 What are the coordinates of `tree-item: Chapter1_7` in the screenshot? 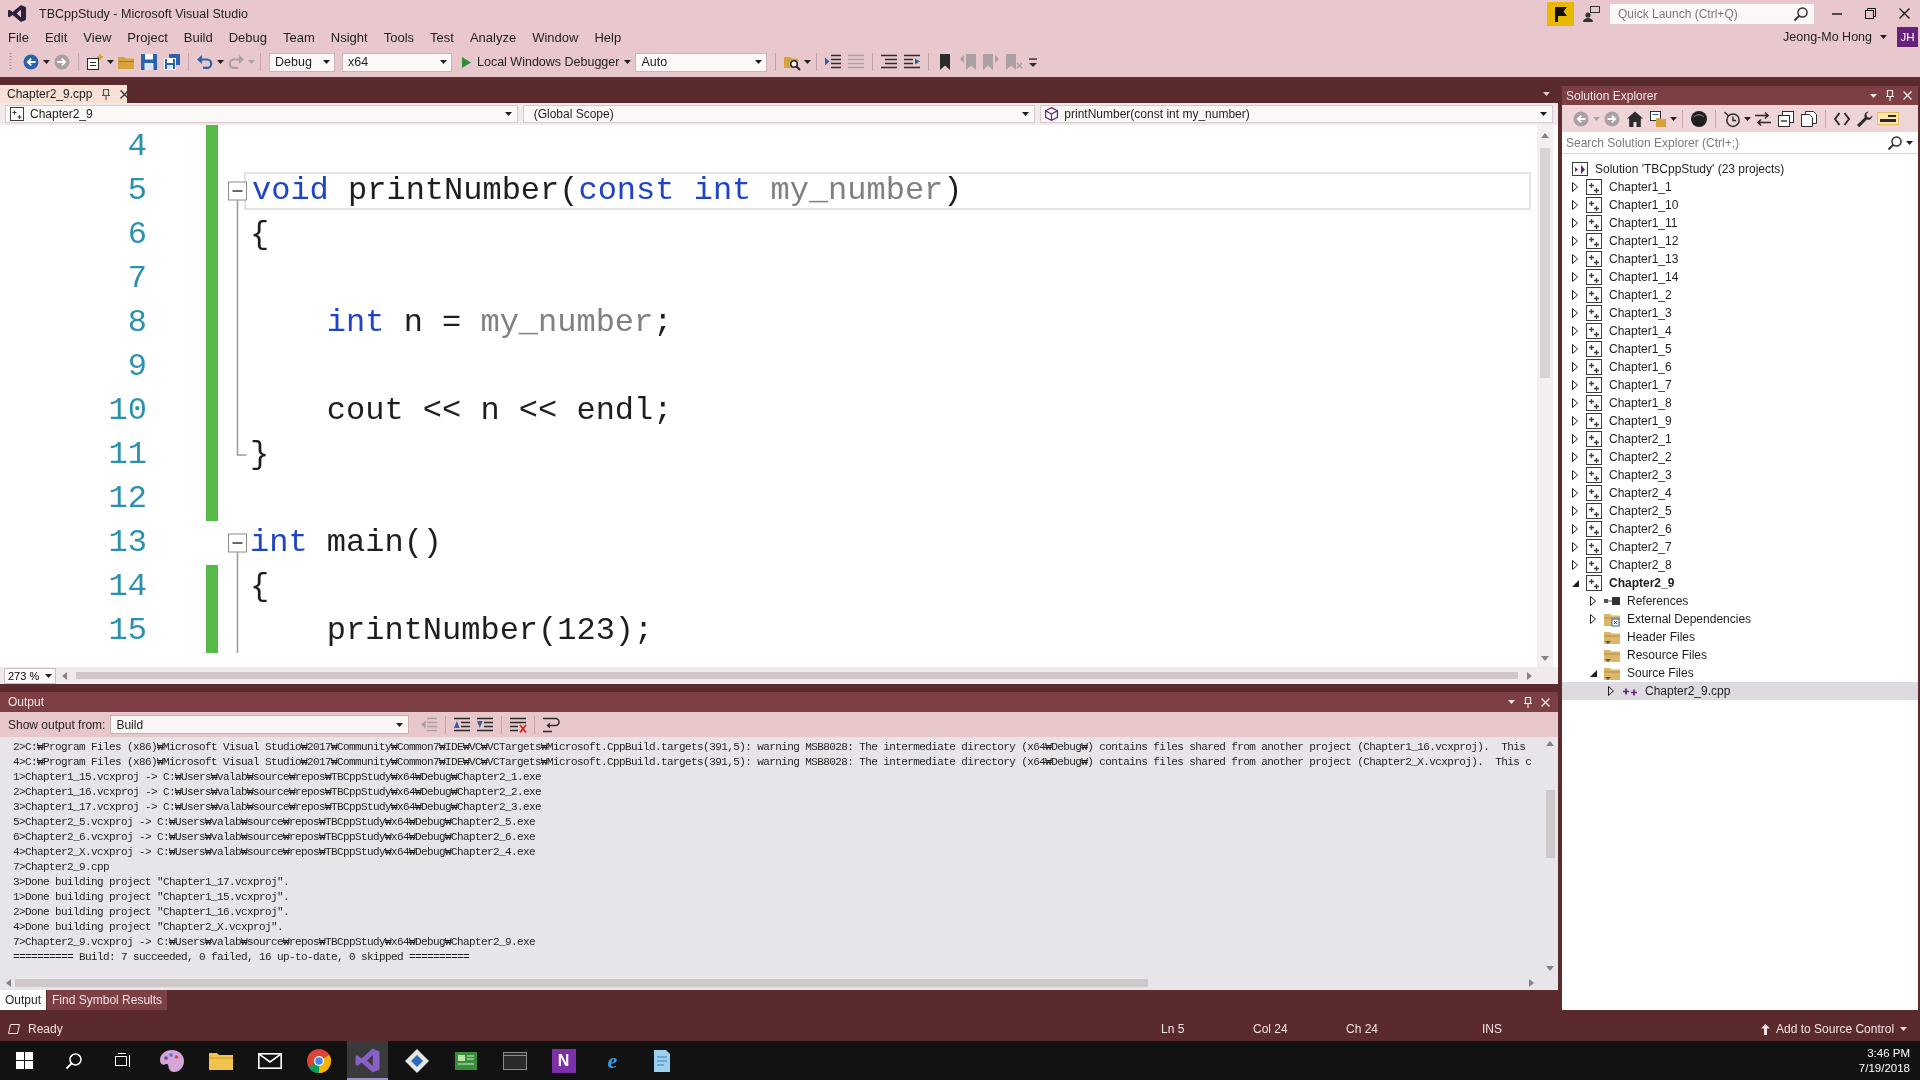 It's located at (1620, 385).